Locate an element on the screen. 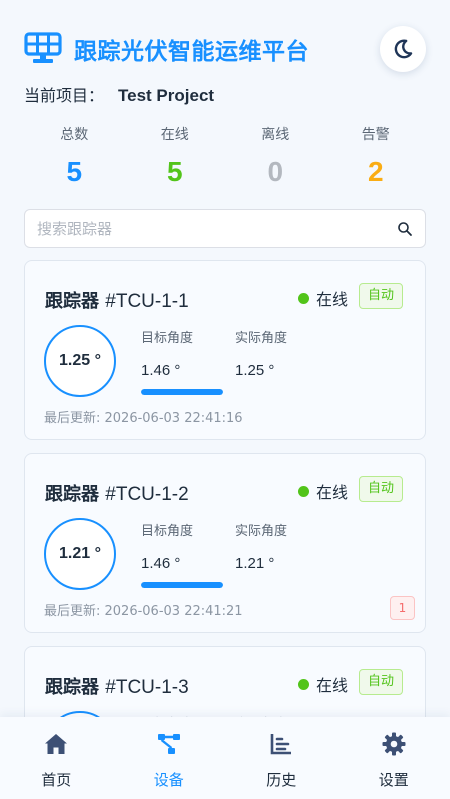 Image resolution: width=450 pixels, height=799 pixels. last-updated: 最后更新: 2026-06-03 22:41:21 is located at coordinates (143, 611).